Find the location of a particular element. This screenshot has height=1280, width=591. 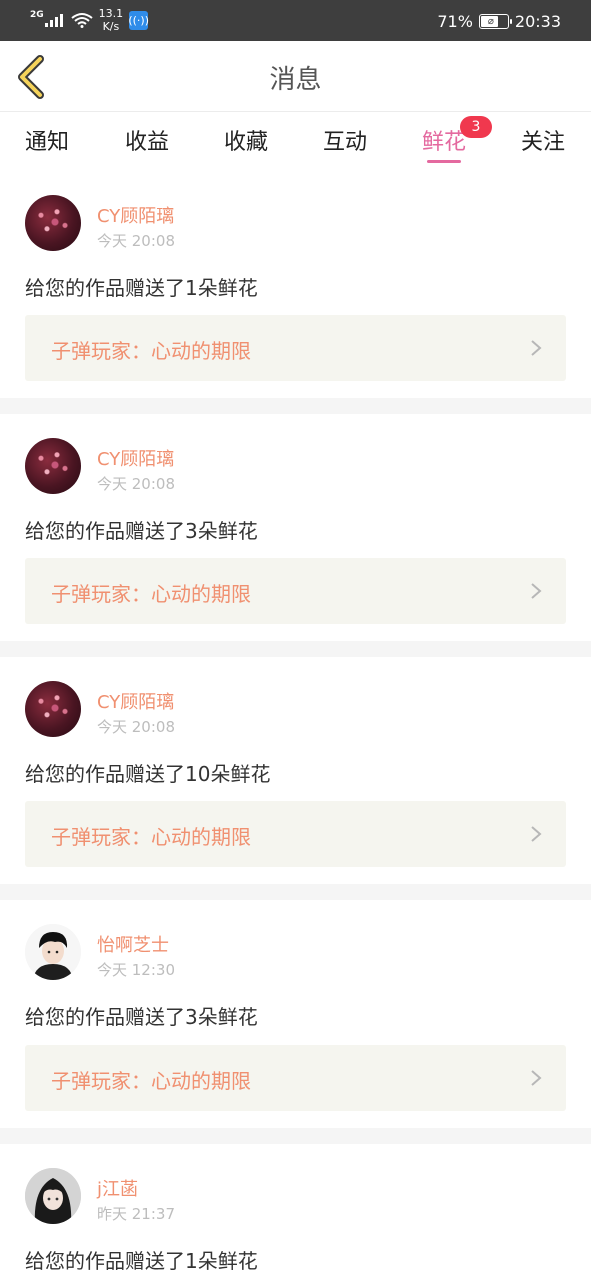

tab-label: 关注 is located at coordinates (542, 142).